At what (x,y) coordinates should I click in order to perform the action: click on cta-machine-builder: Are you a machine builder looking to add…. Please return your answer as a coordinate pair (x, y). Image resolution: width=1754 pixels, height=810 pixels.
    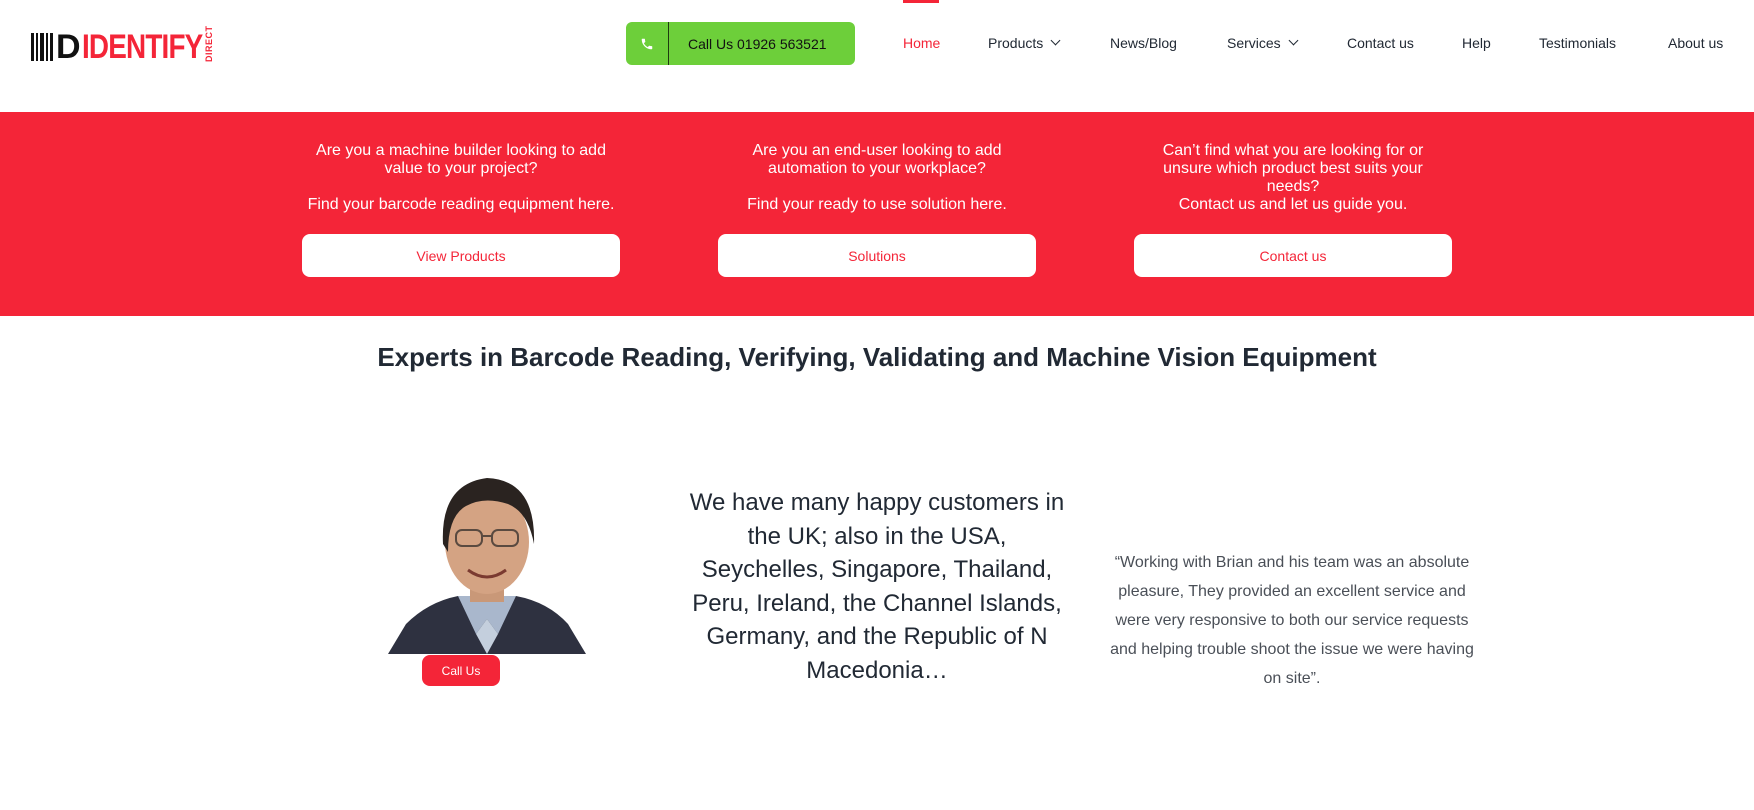
    Looking at the image, I should click on (461, 209).